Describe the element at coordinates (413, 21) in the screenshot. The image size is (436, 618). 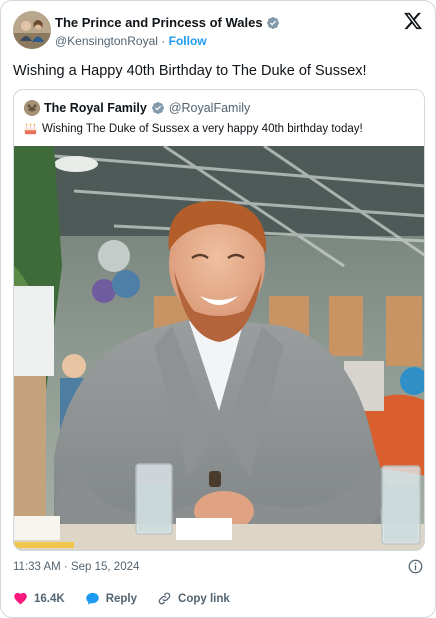
I see `x-logo-icon` at that location.